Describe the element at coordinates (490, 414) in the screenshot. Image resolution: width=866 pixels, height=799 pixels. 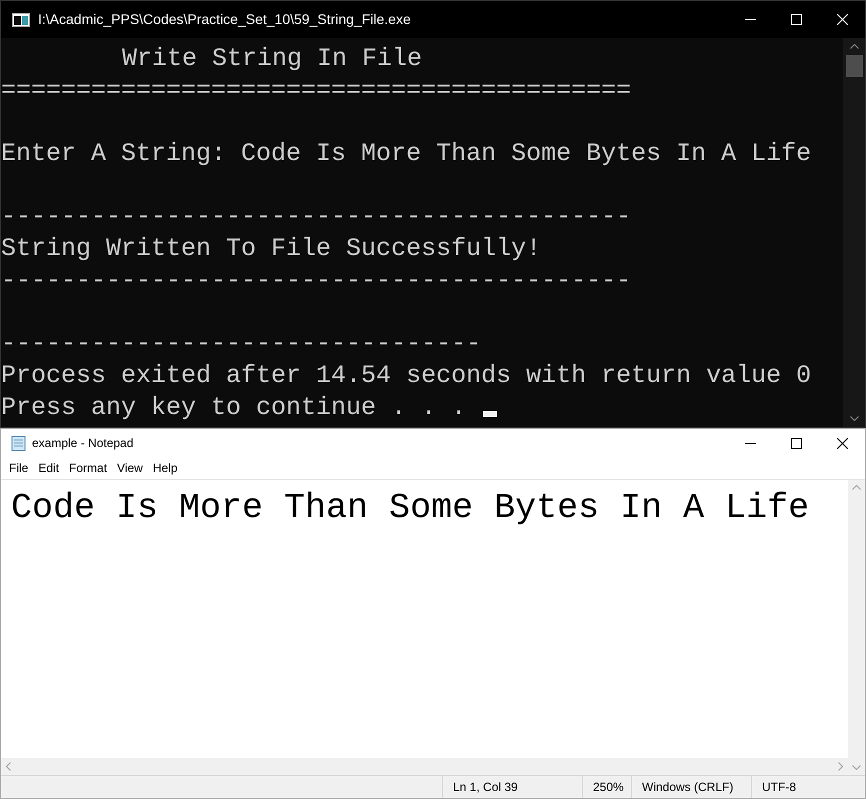
I see `text-cursor` at that location.